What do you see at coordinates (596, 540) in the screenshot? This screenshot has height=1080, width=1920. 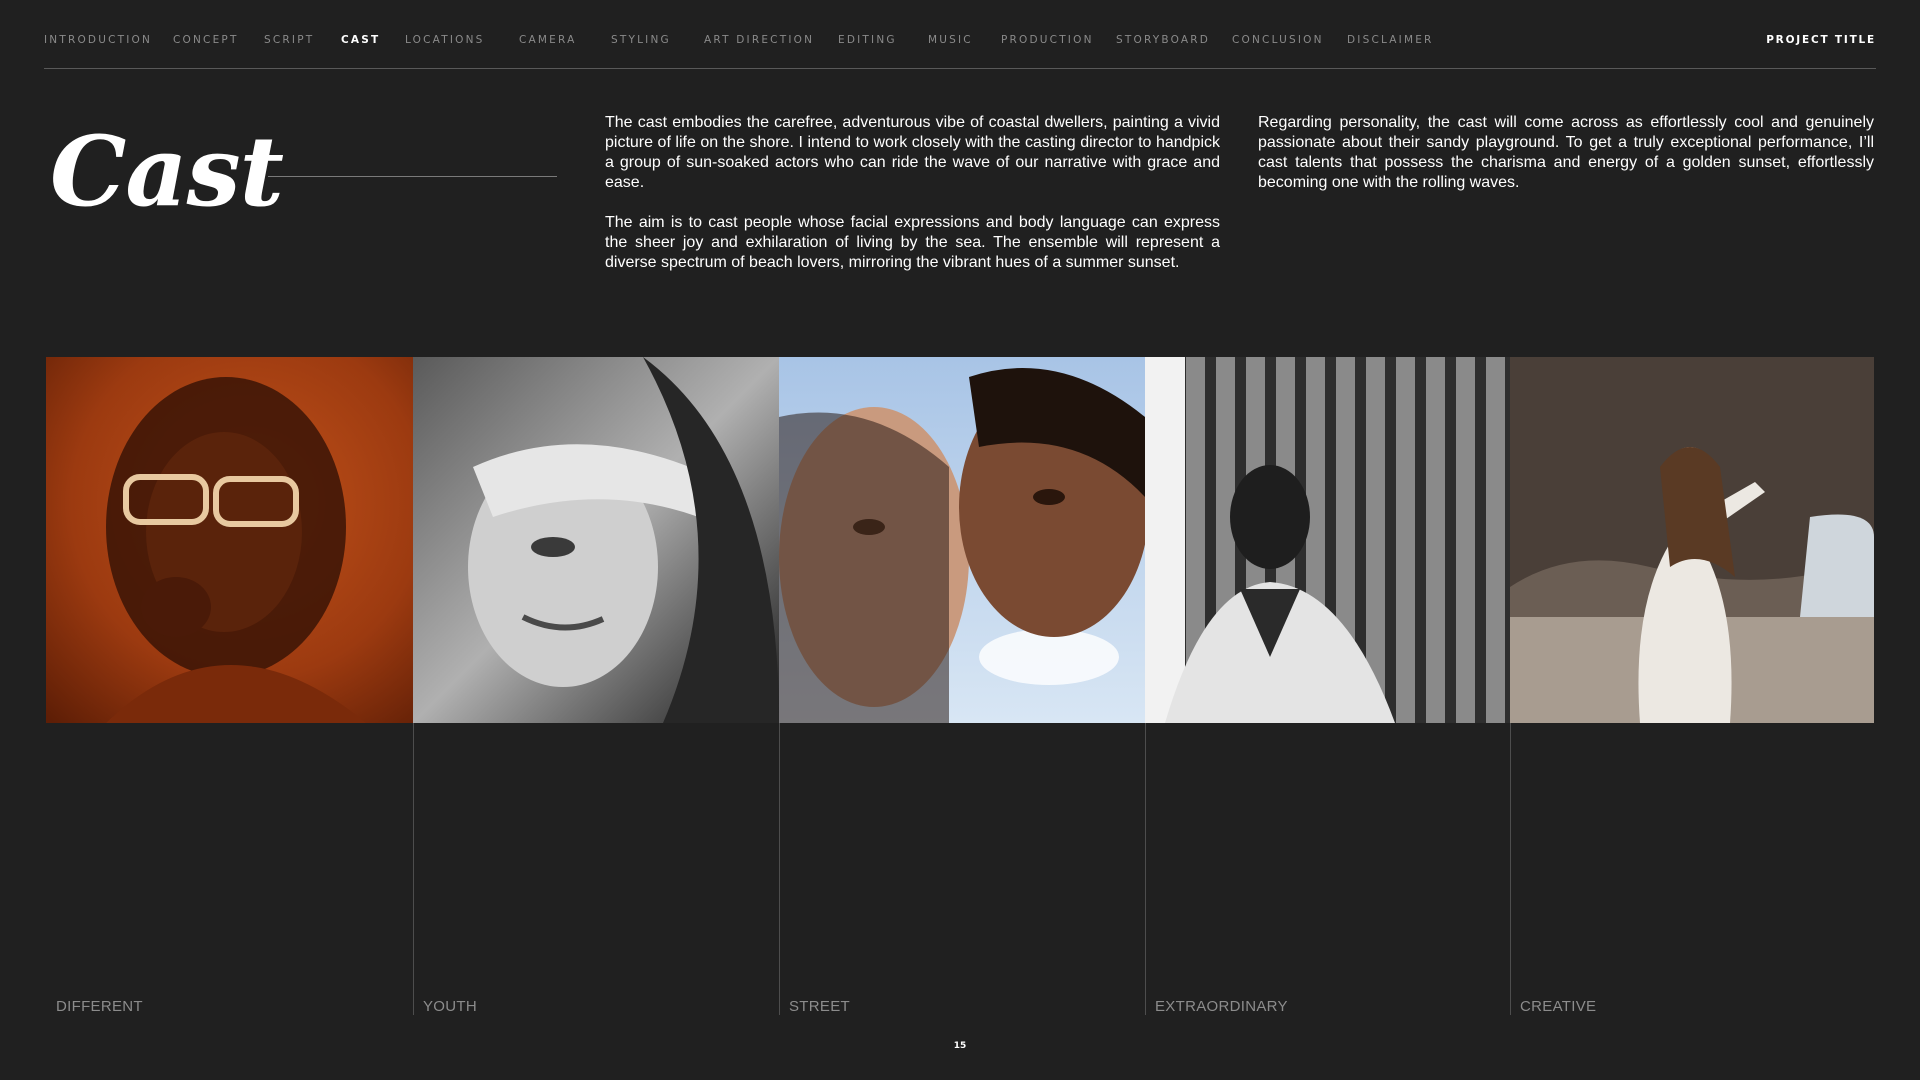 I see `cast-photo-youth` at bounding box center [596, 540].